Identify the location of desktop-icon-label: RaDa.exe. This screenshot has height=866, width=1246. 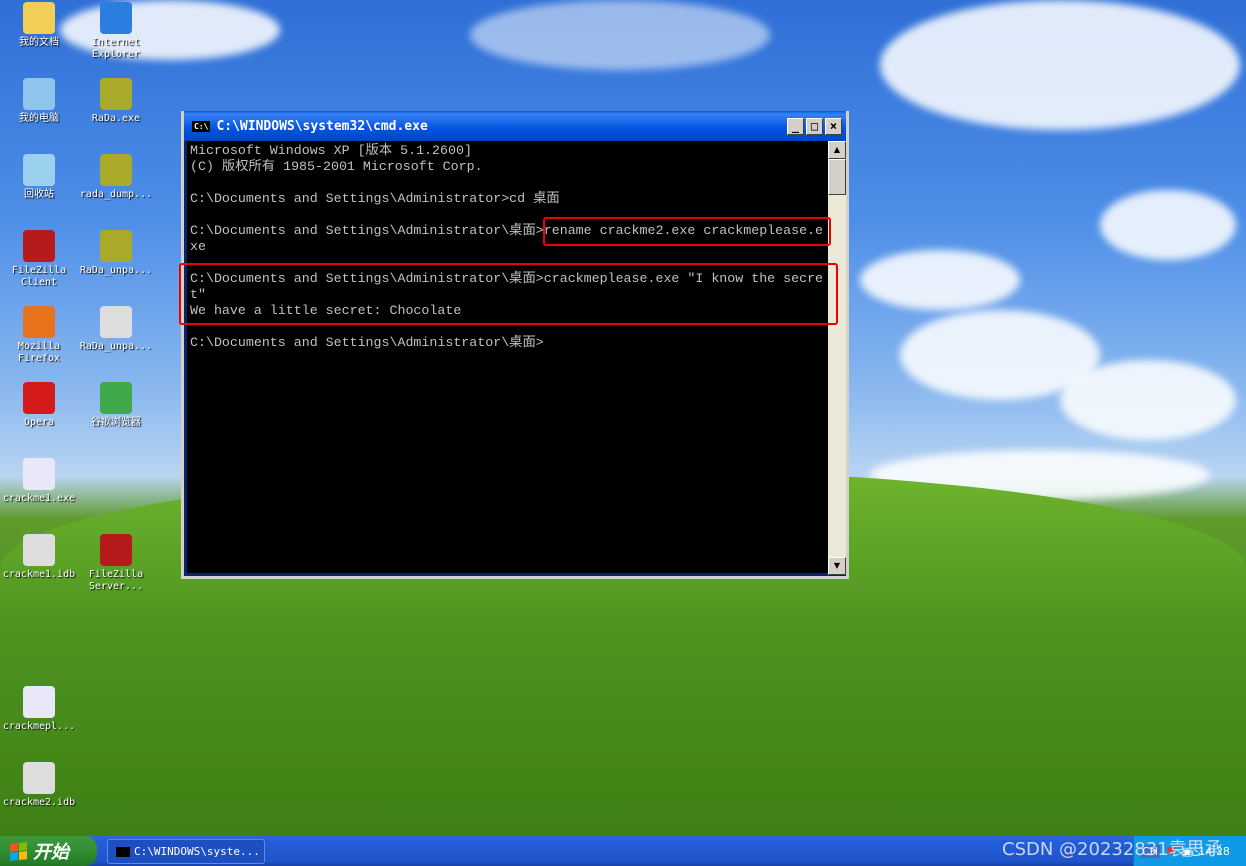
(116, 118).